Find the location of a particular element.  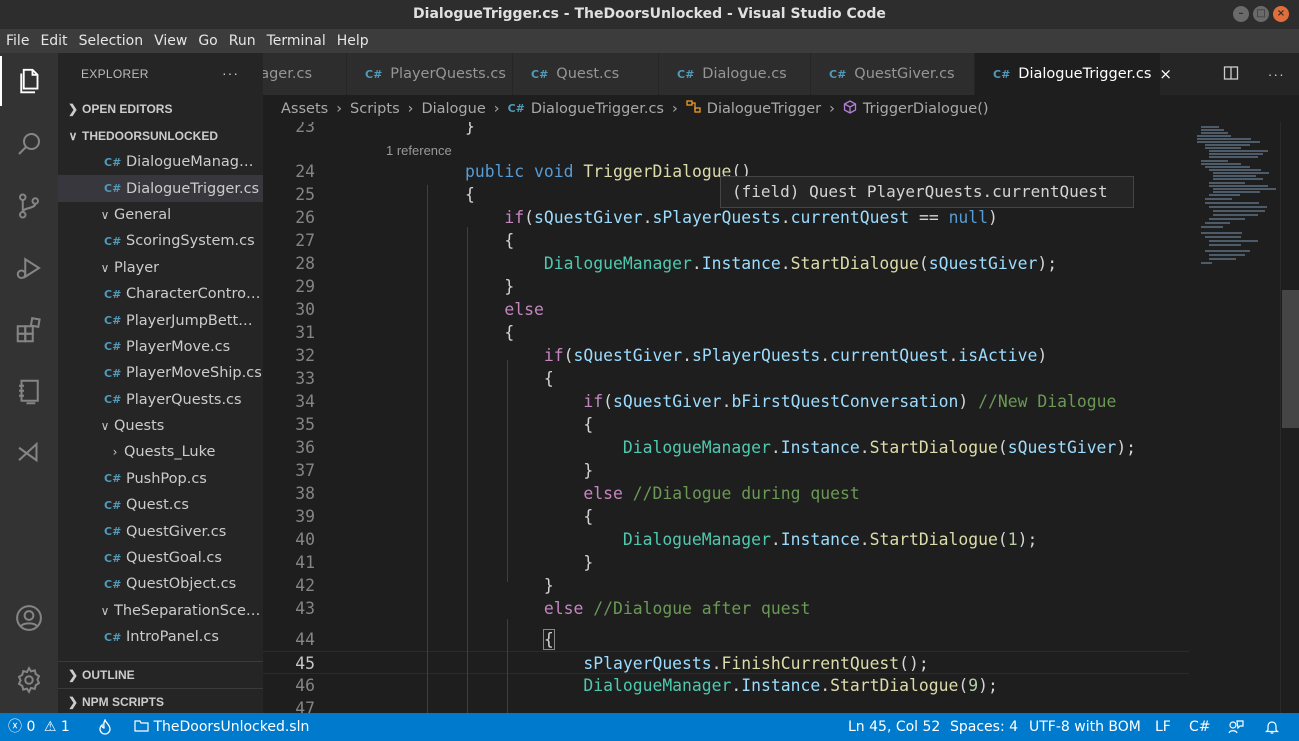

notifications-bell-icon is located at coordinates (1272, 727).